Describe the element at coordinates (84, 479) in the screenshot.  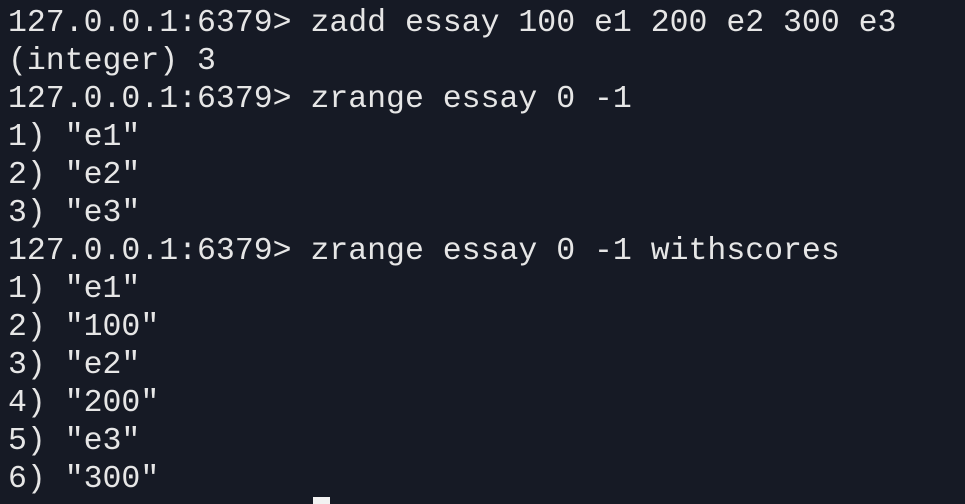
I see `terminal-line-output: 6) "300"` at that location.